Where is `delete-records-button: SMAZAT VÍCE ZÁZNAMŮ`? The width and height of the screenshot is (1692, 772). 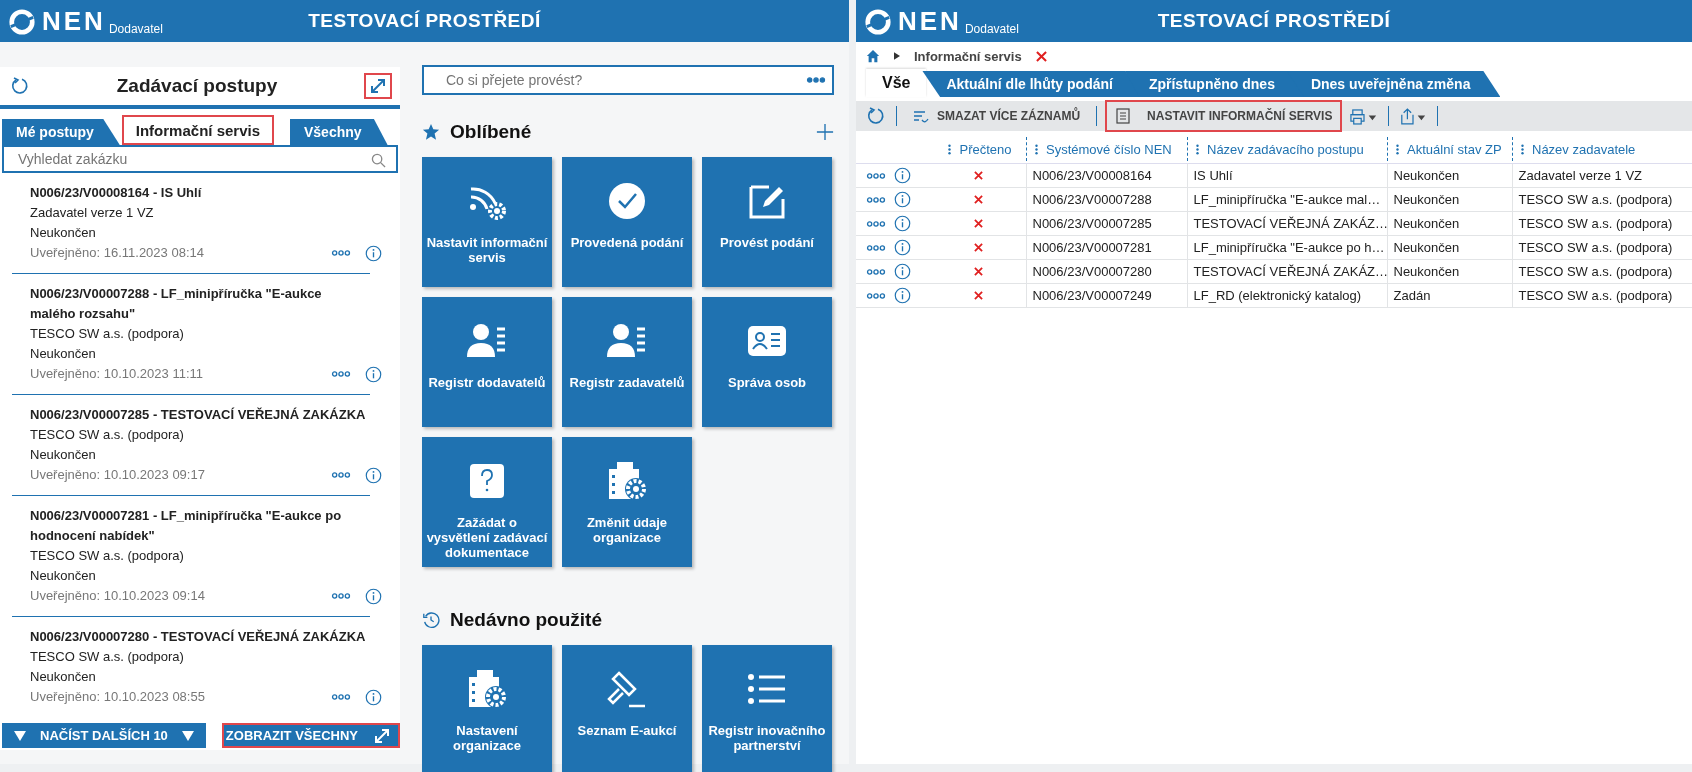
delete-records-button: SMAZAT VÍCE ZÁZNAMŮ is located at coordinates (997, 116).